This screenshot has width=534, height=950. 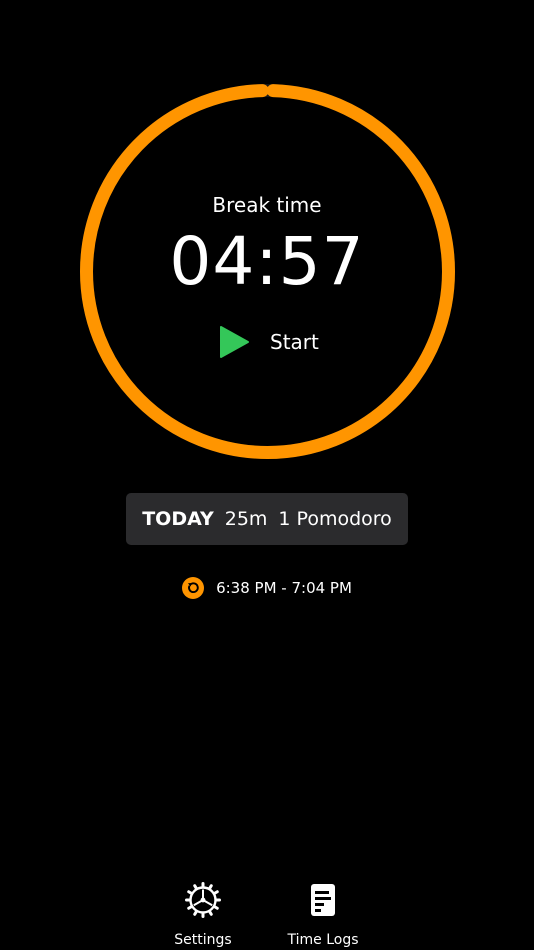 What do you see at coordinates (335, 519) in the screenshot?
I see `today-pomodoro-count: 1 Pomodoro` at bounding box center [335, 519].